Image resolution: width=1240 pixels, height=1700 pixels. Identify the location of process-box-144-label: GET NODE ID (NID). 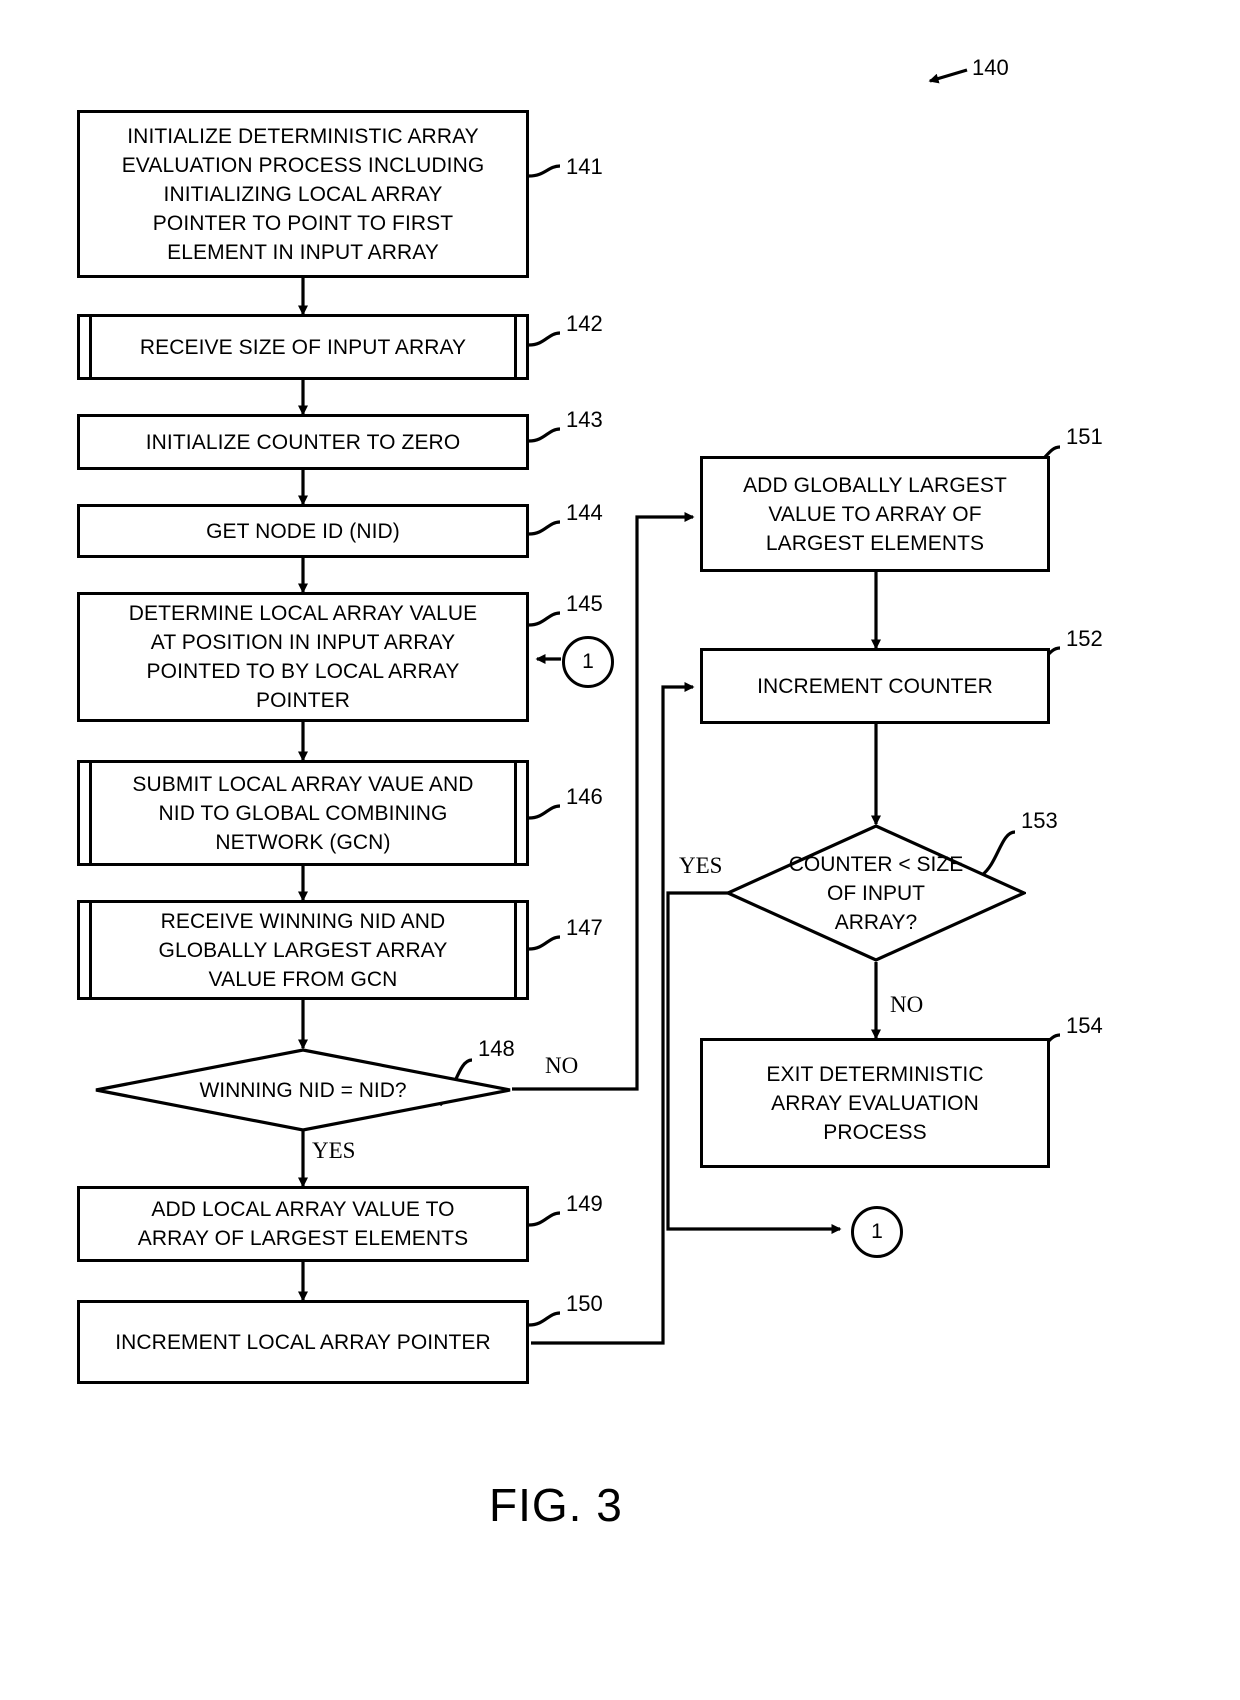
(303, 531).